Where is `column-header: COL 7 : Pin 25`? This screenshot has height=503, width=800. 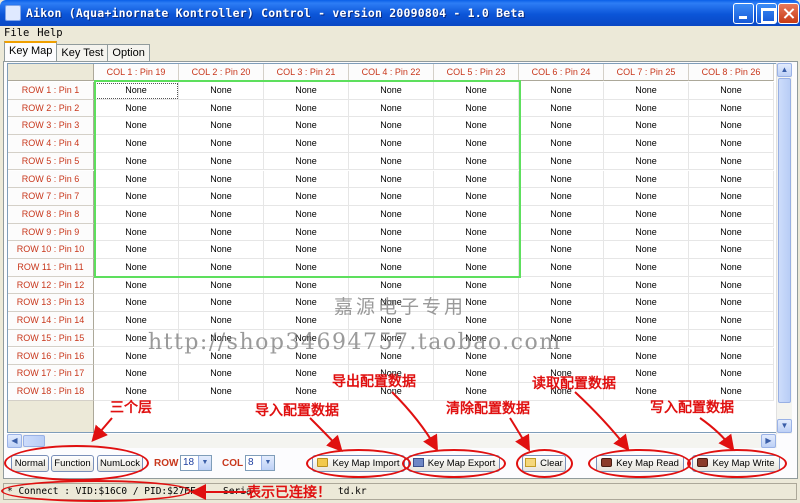 column-header: COL 7 : Pin 25 is located at coordinates (646, 72).